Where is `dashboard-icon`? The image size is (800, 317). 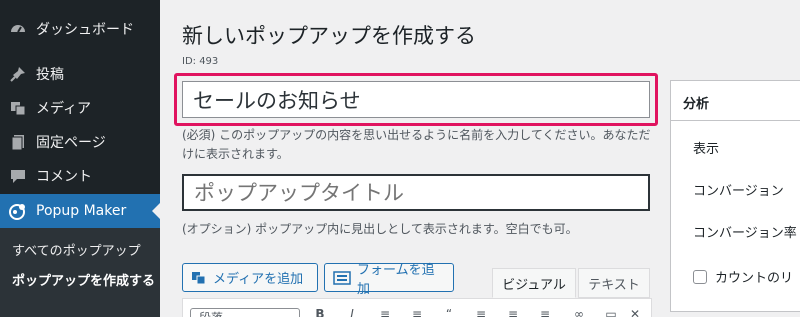 dashboard-icon is located at coordinates (18, 29).